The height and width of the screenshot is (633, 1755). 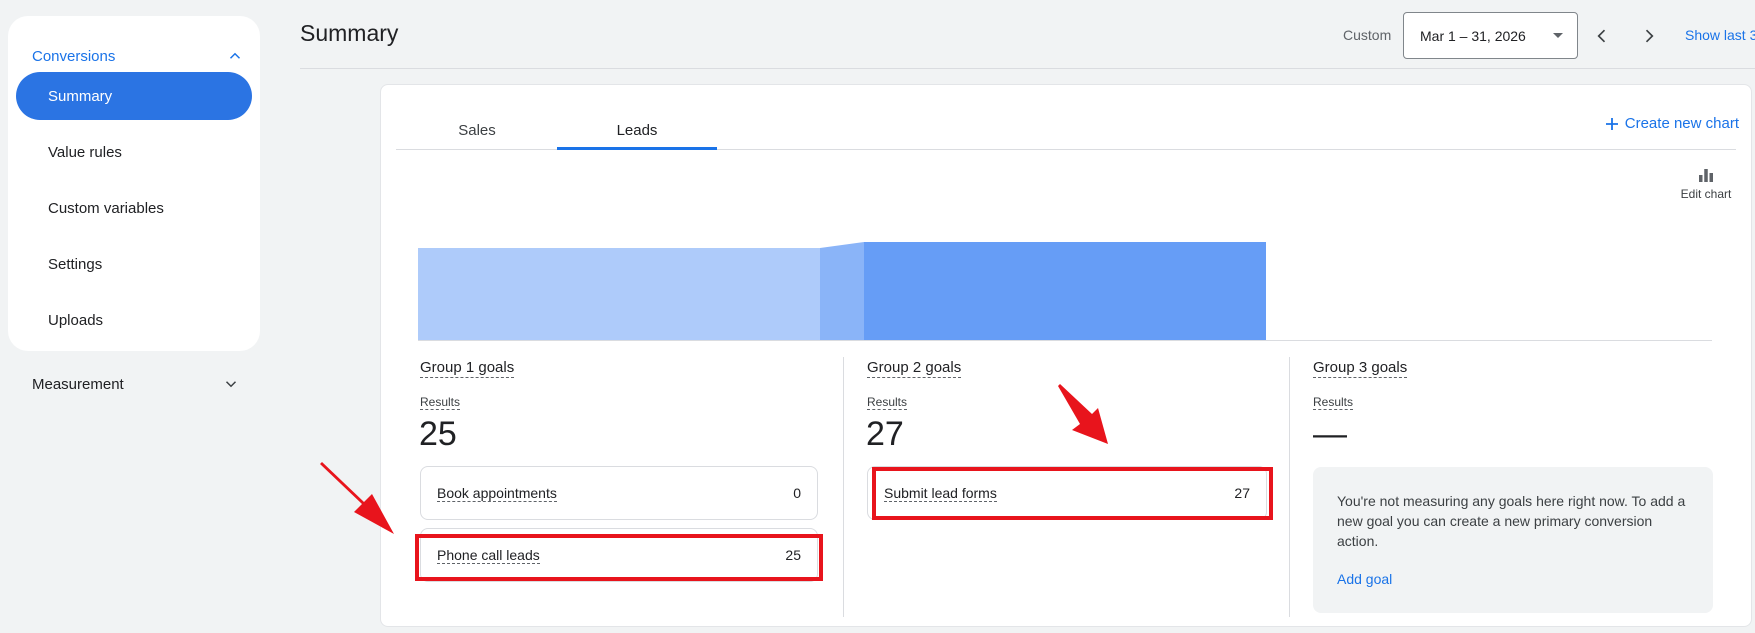 I want to click on sidebar-item-label: Value rules, so click(x=85, y=152).